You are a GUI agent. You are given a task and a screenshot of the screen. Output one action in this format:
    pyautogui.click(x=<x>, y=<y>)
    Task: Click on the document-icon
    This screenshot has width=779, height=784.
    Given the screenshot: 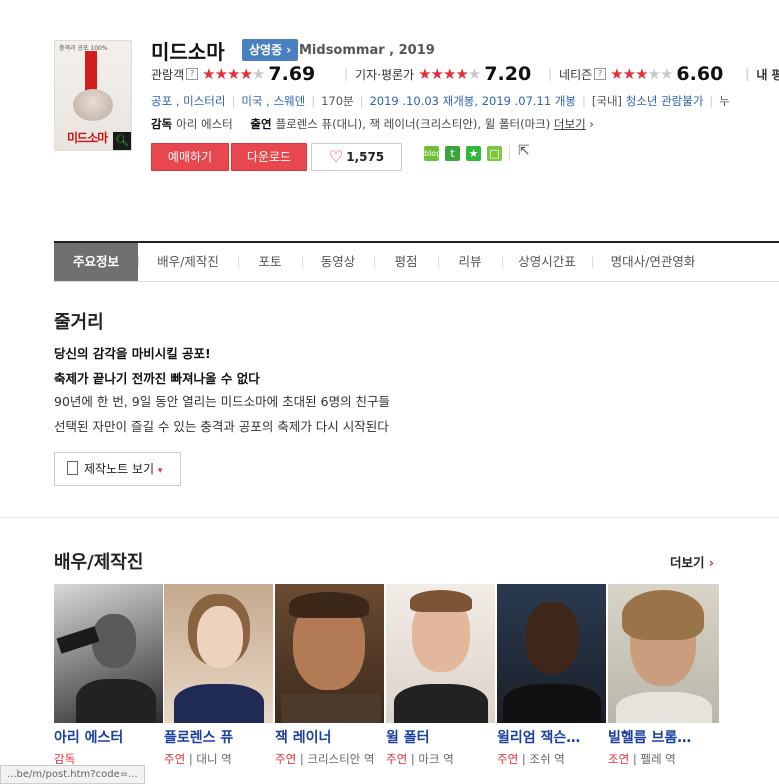 What is the action you would take?
    pyautogui.click(x=72, y=468)
    